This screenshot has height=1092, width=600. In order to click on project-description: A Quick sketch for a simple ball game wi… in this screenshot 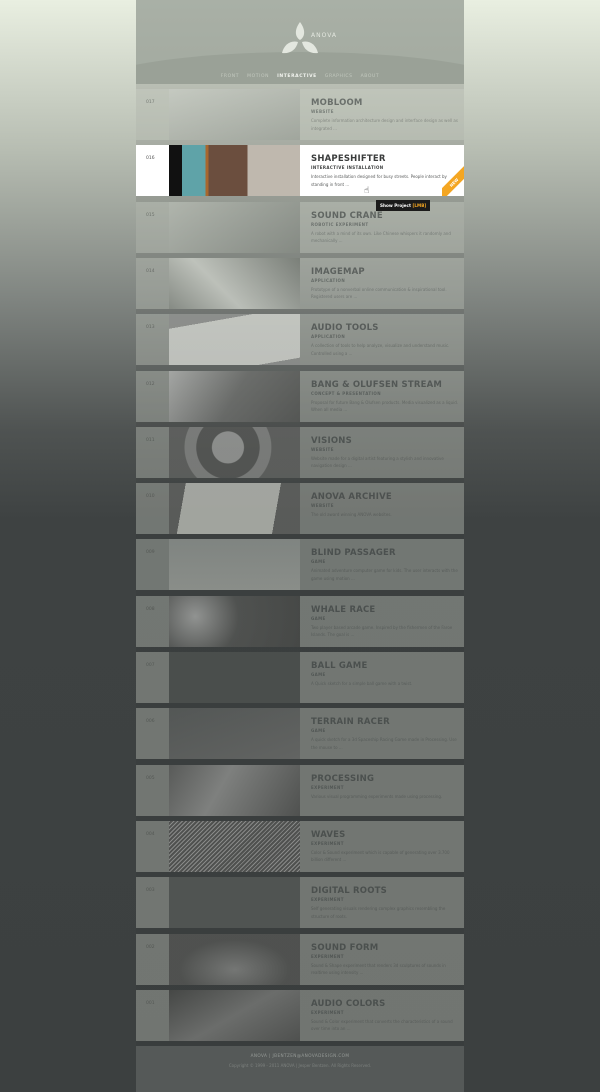, I will do `click(362, 683)`.